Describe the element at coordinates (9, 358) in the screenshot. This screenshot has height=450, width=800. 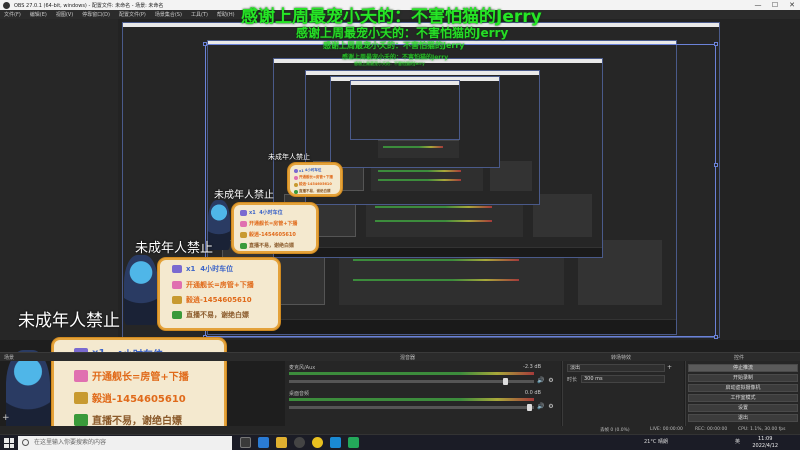
I see `scenes-dock-title: 场景` at that location.